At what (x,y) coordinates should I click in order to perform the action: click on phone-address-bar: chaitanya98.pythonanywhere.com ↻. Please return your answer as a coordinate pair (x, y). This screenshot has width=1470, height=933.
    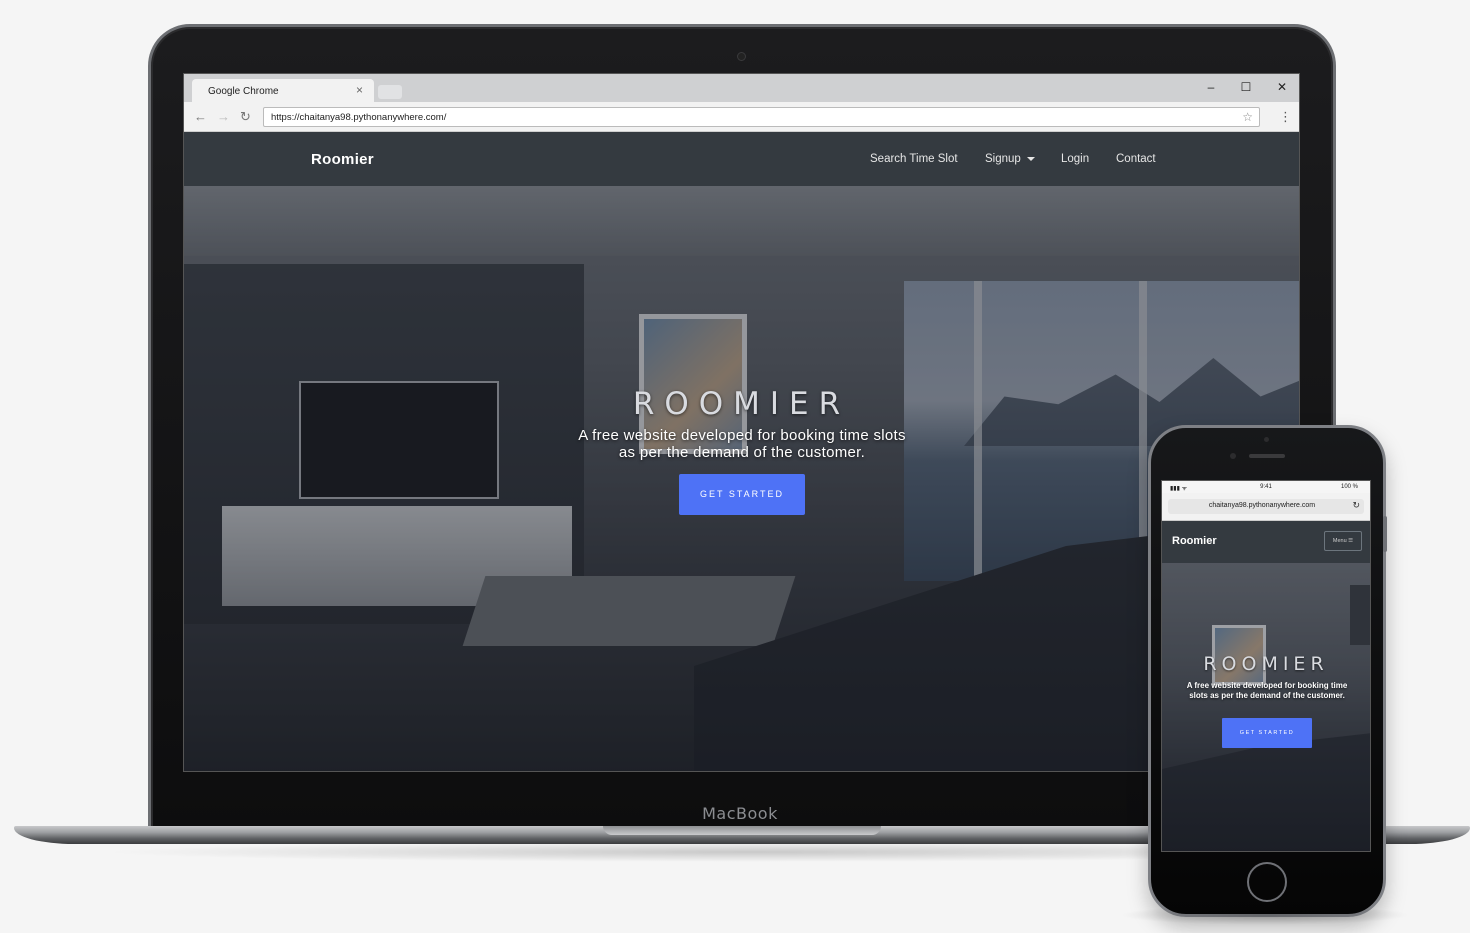
    Looking at the image, I should click on (1266, 507).